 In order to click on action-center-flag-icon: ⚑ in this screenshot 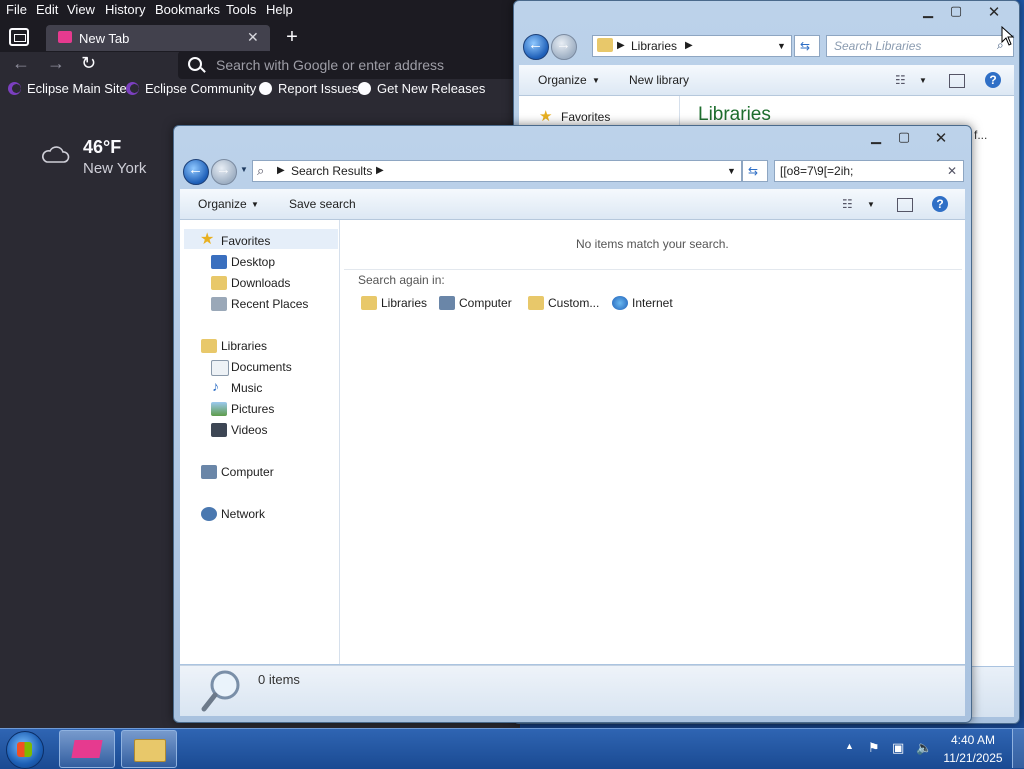, I will do `click(874, 748)`.